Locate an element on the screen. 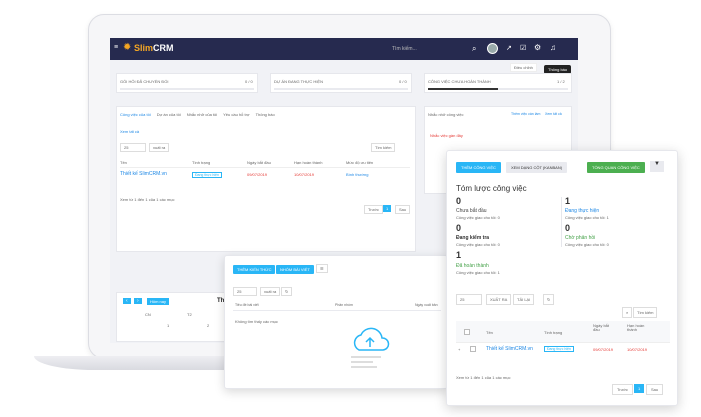  calendar-day: 1 is located at coordinates (168, 325).